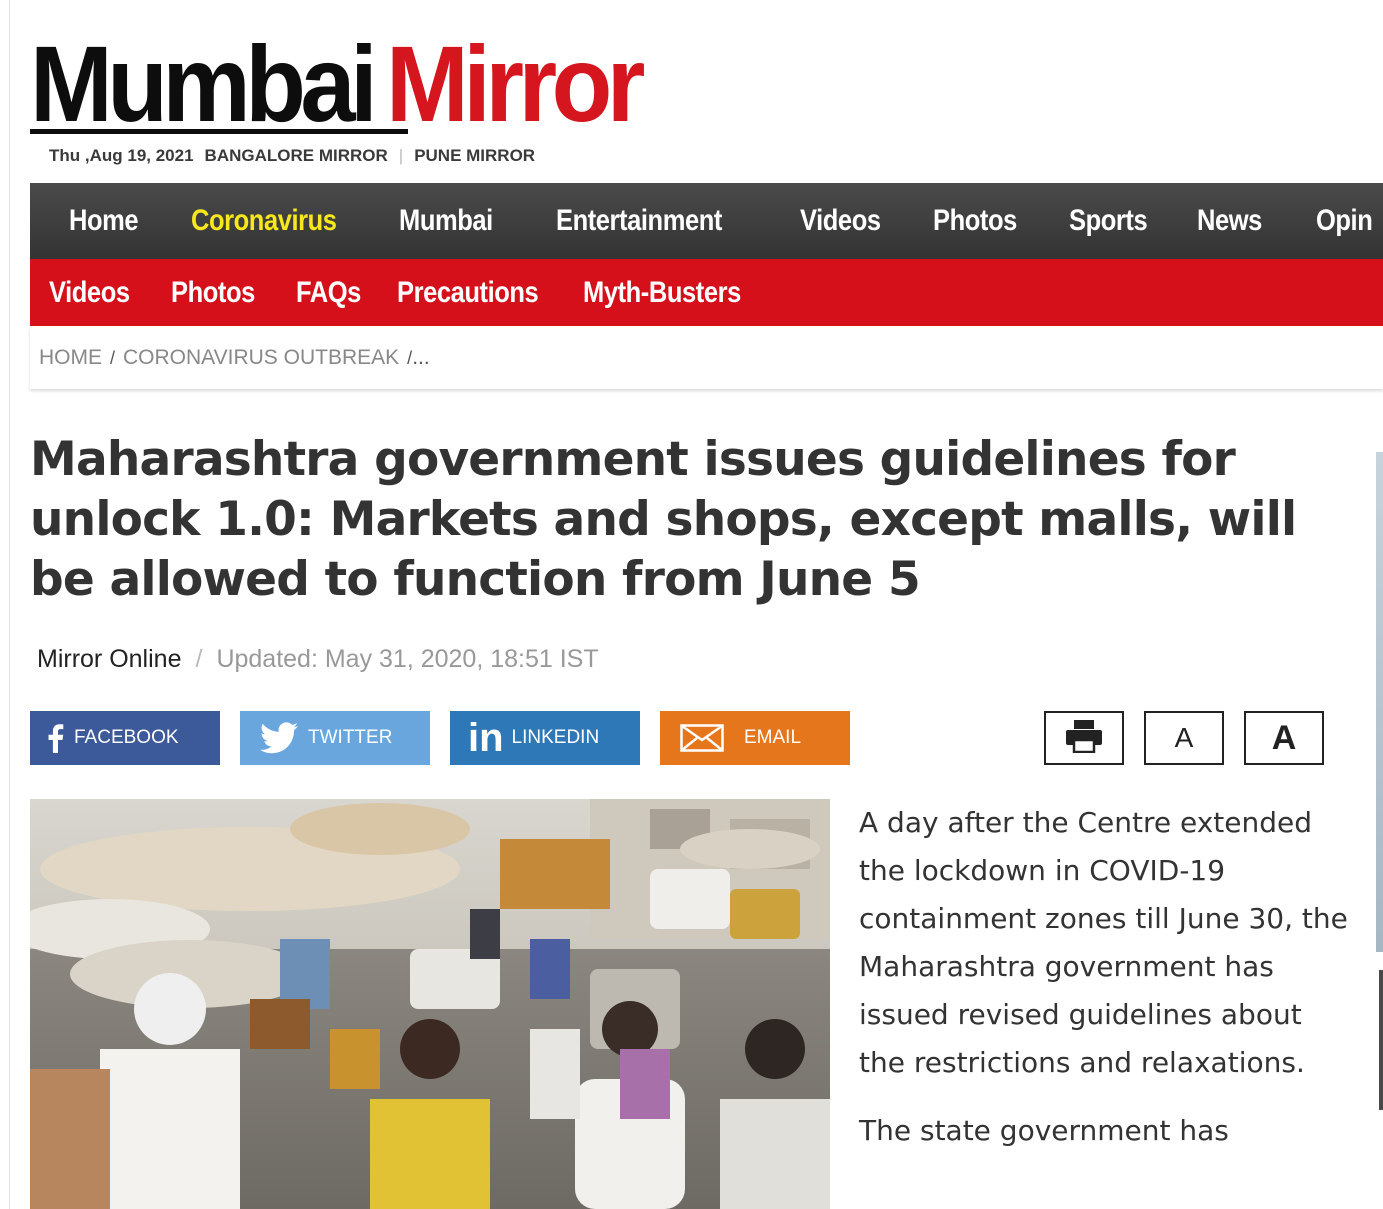  What do you see at coordinates (204, 83) in the screenshot?
I see `logo-word-mumbai: Mumbai` at bounding box center [204, 83].